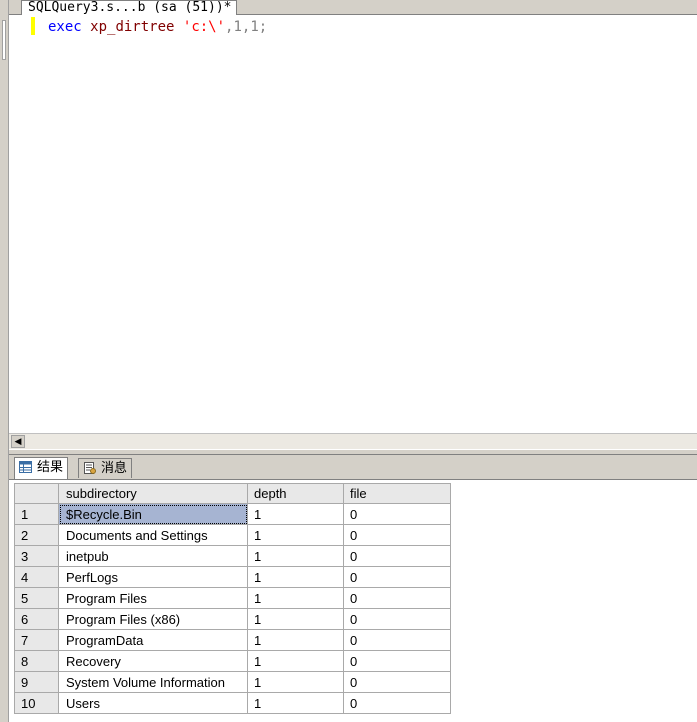 Image resolution: width=697 pixels, height=722 pixels. Describe the element at coordinates (353, 441) in the screenshot. I see `editor-horizontal-scrollbar: ◀` at that location.